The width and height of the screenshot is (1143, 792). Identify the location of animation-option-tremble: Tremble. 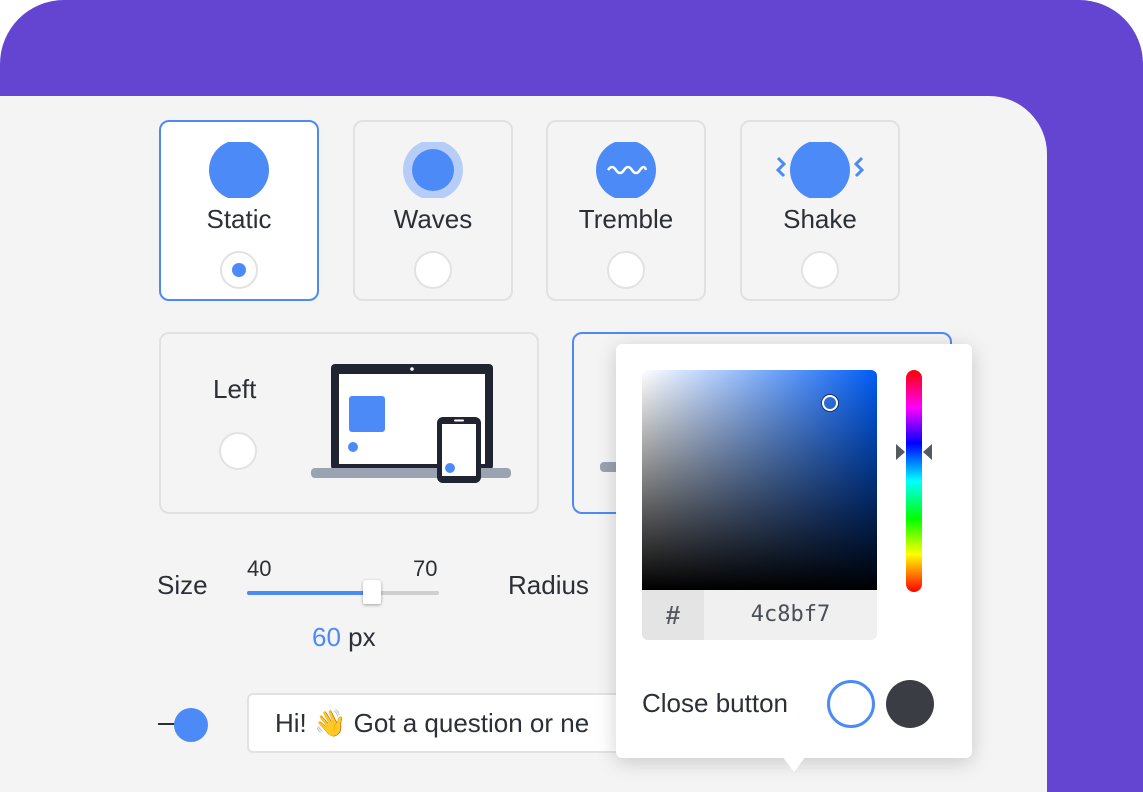
(626, 210).